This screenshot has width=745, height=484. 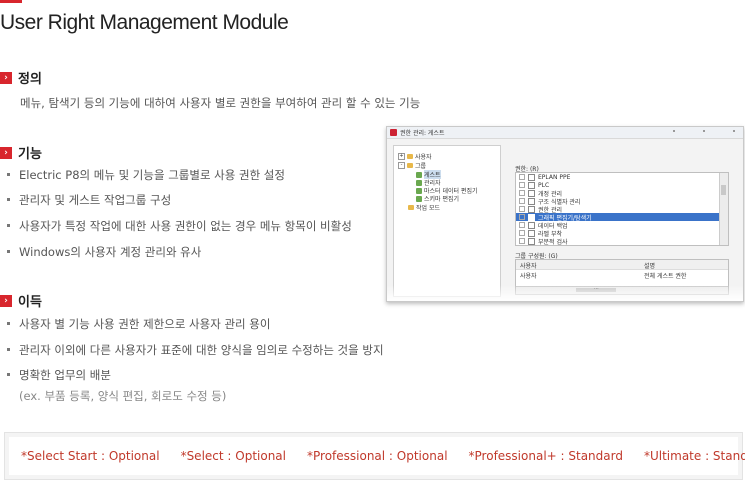 What do you see at coordinates (393, 132) in the screenshot?
I see `app-icon` at bounding box center [393, 132].